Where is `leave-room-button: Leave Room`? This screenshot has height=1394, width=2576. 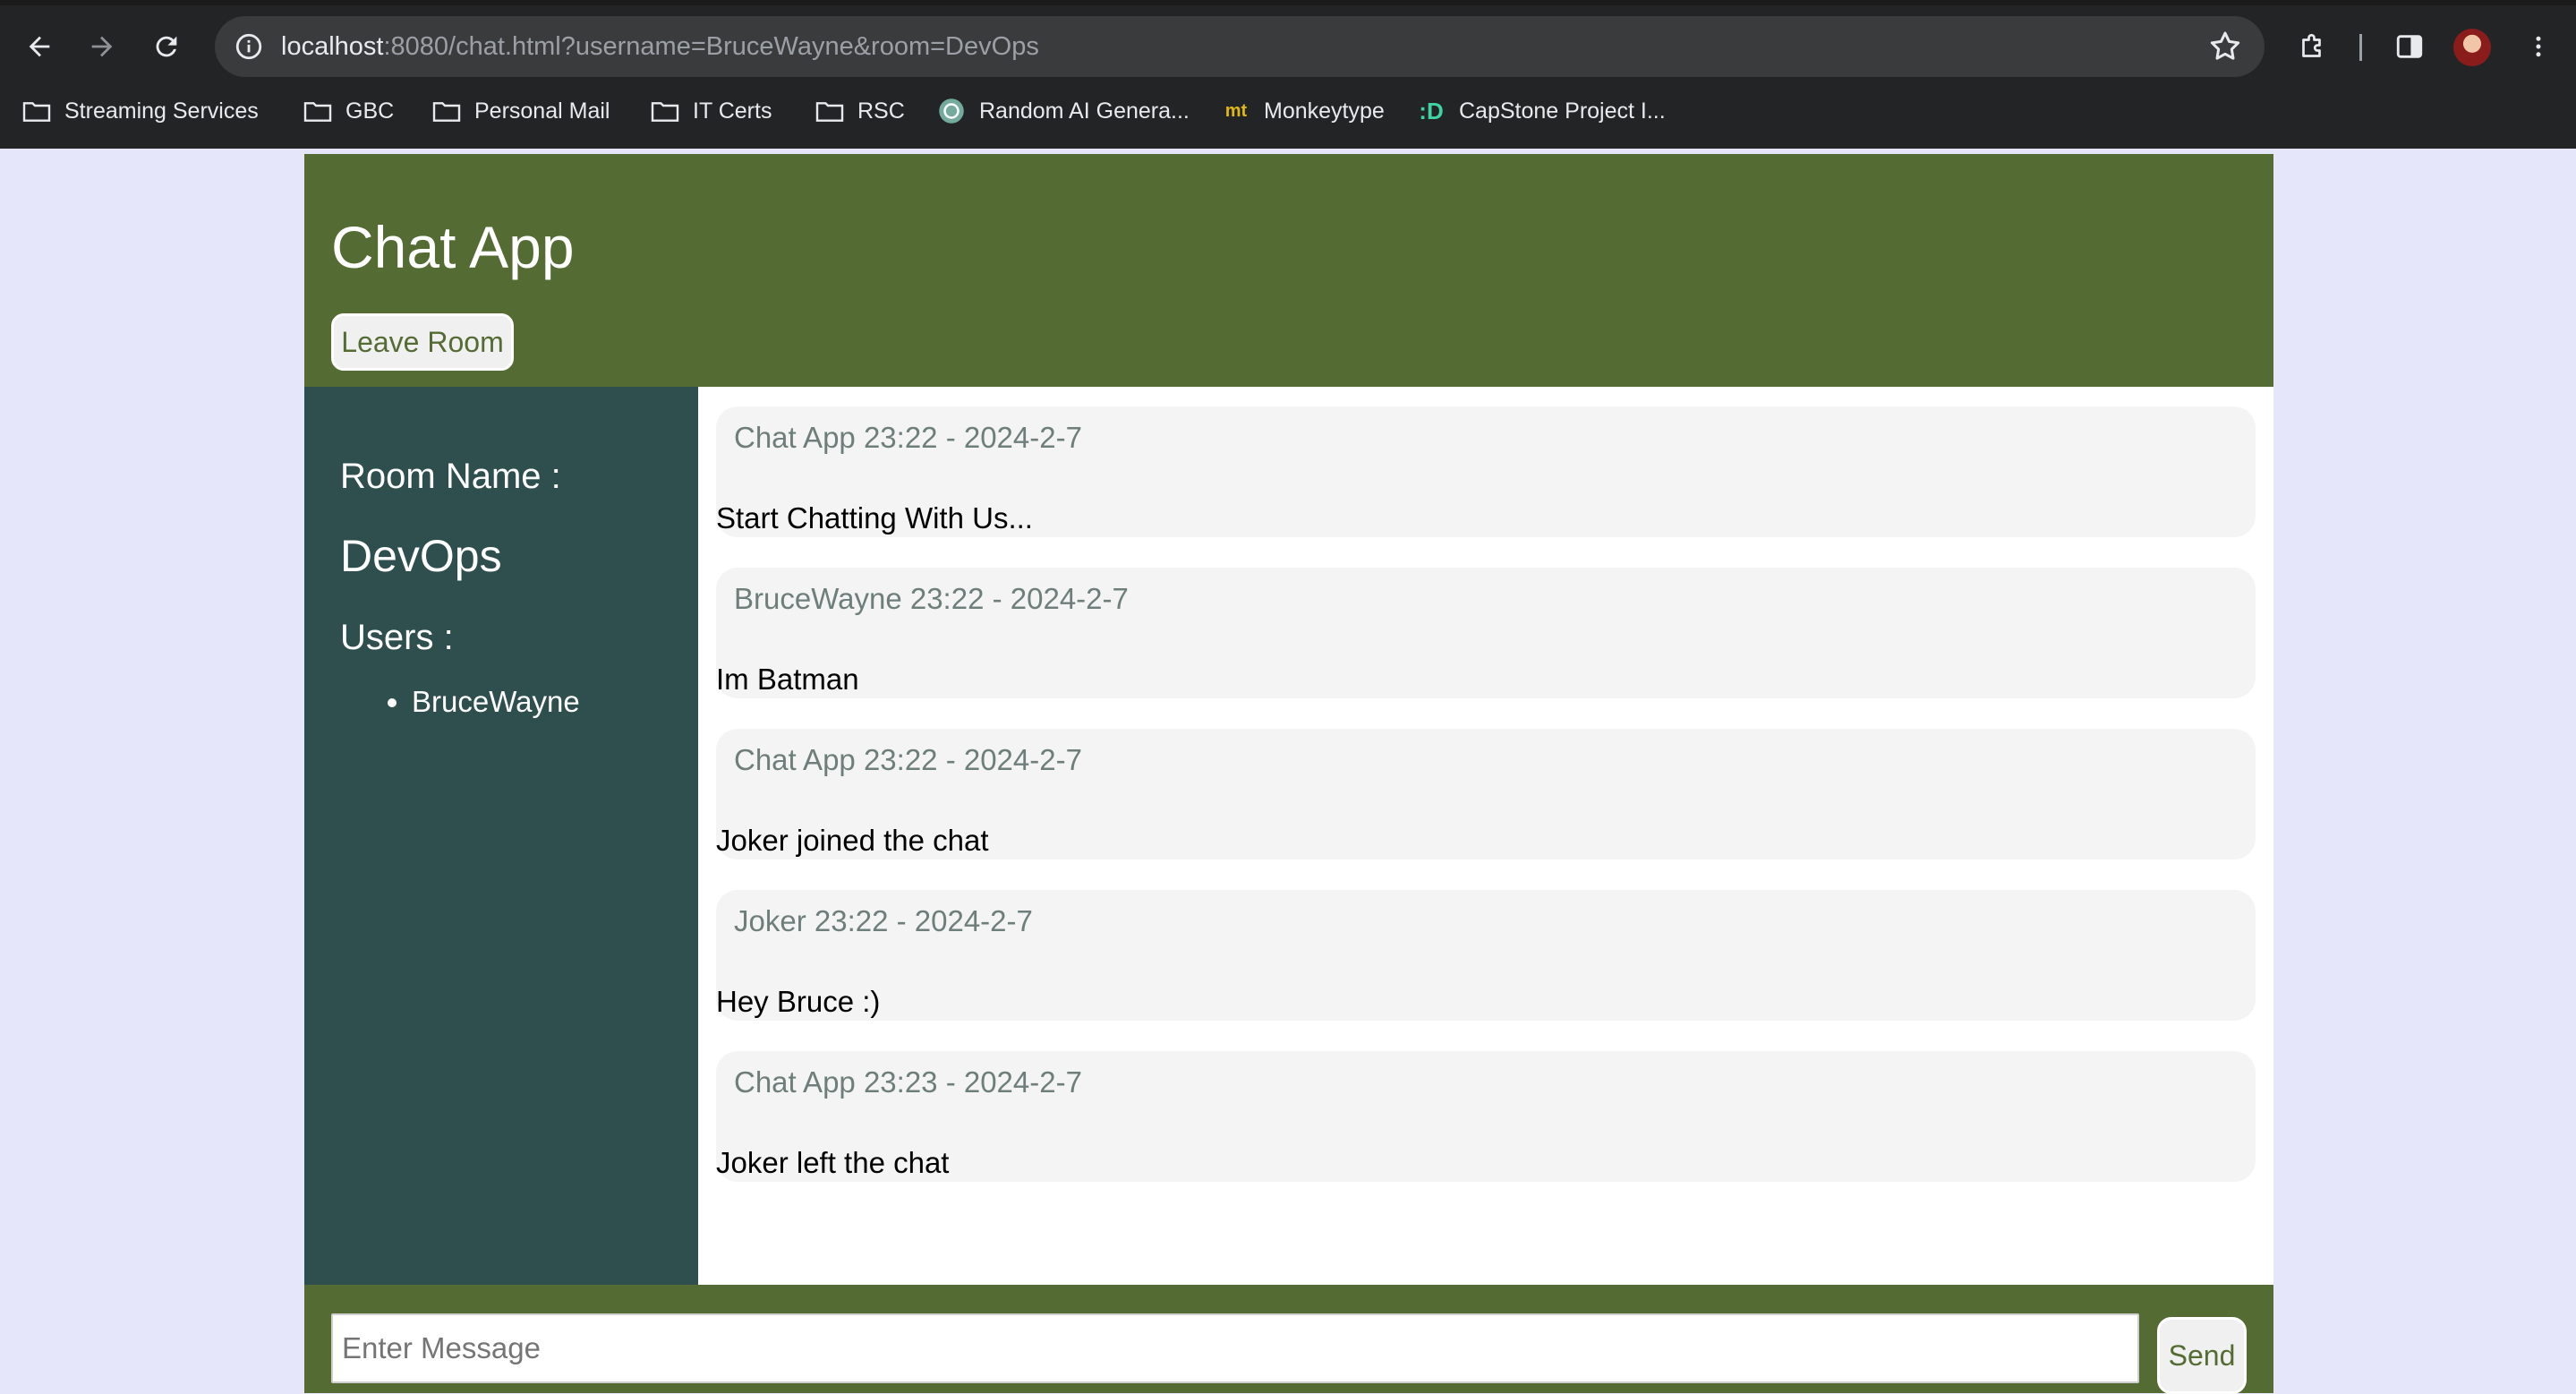
leave-room-button: Leave Room is located at coordinates (422, 342).